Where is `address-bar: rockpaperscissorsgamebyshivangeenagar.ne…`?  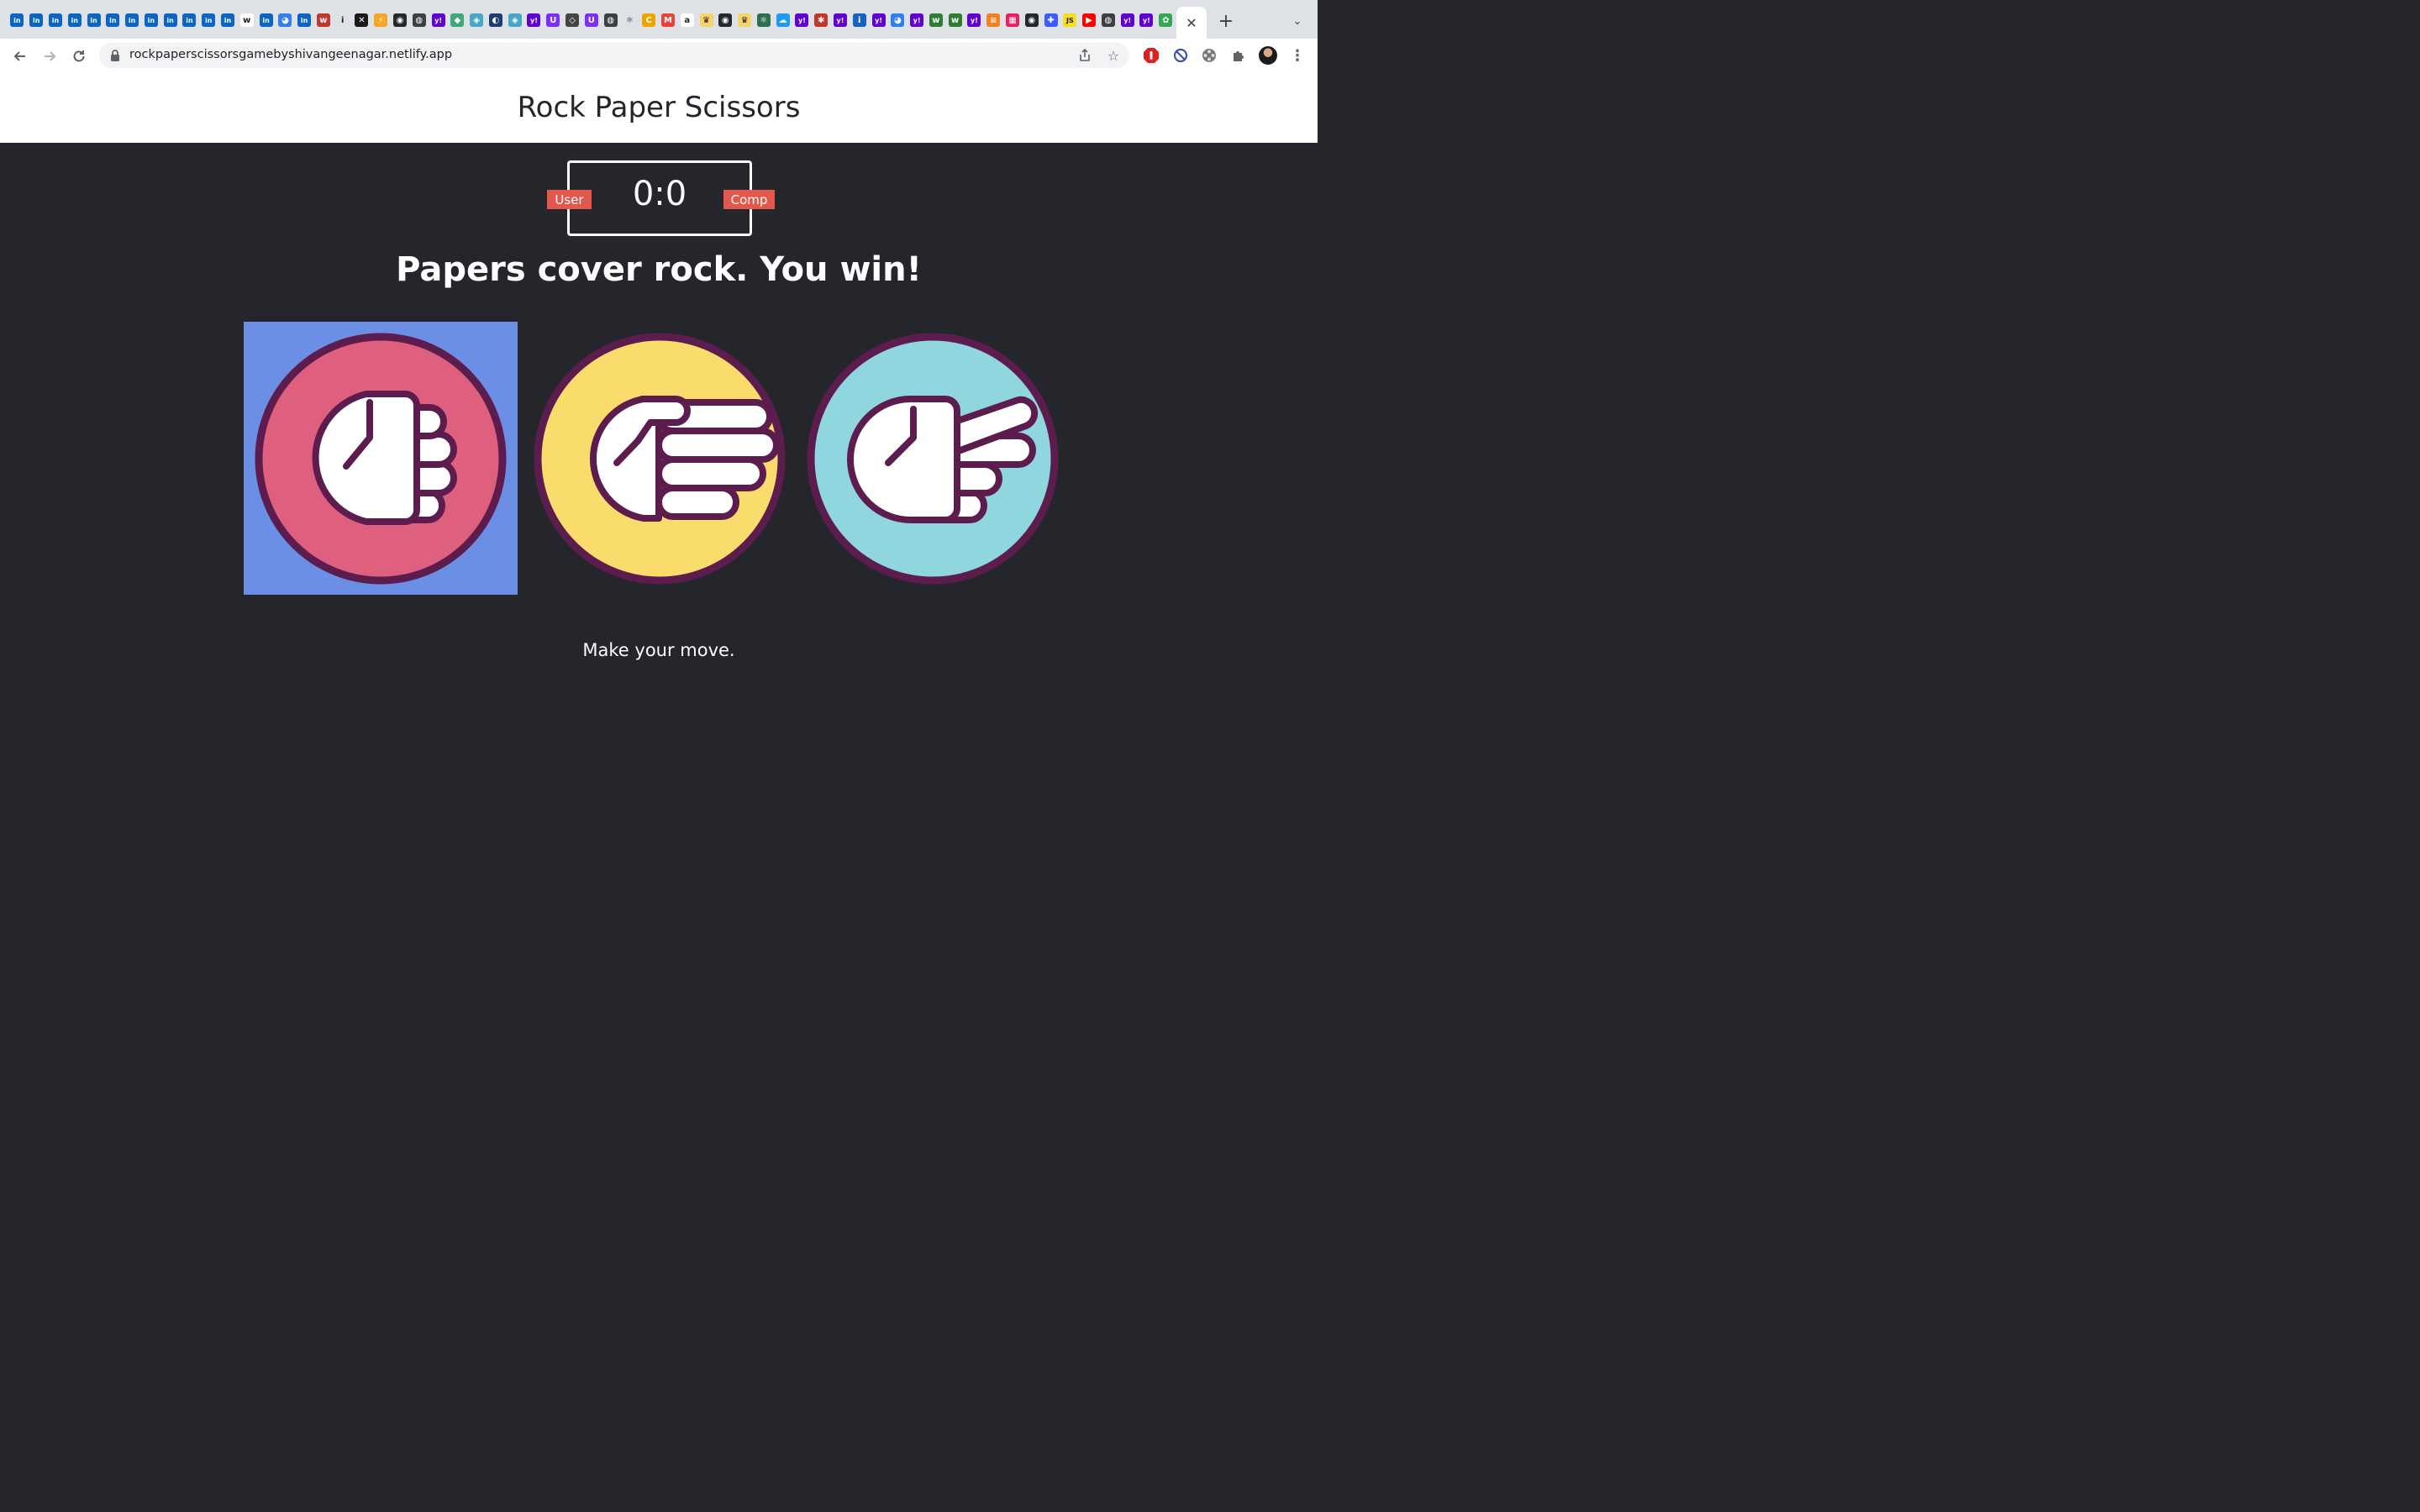
address-bar: rockpaperscissorsgamebyshivangeenagar.ne… is located at coordinates (614, 55).